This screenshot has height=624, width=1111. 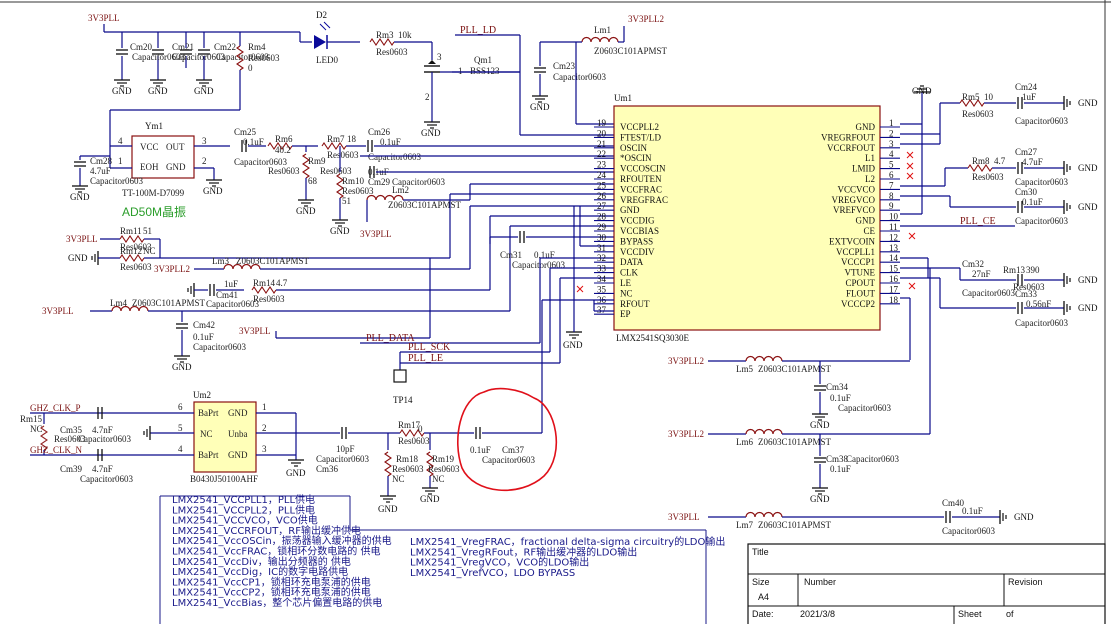 I want to click on cm38-value: 0.1uF, so click(x=840, y=469).